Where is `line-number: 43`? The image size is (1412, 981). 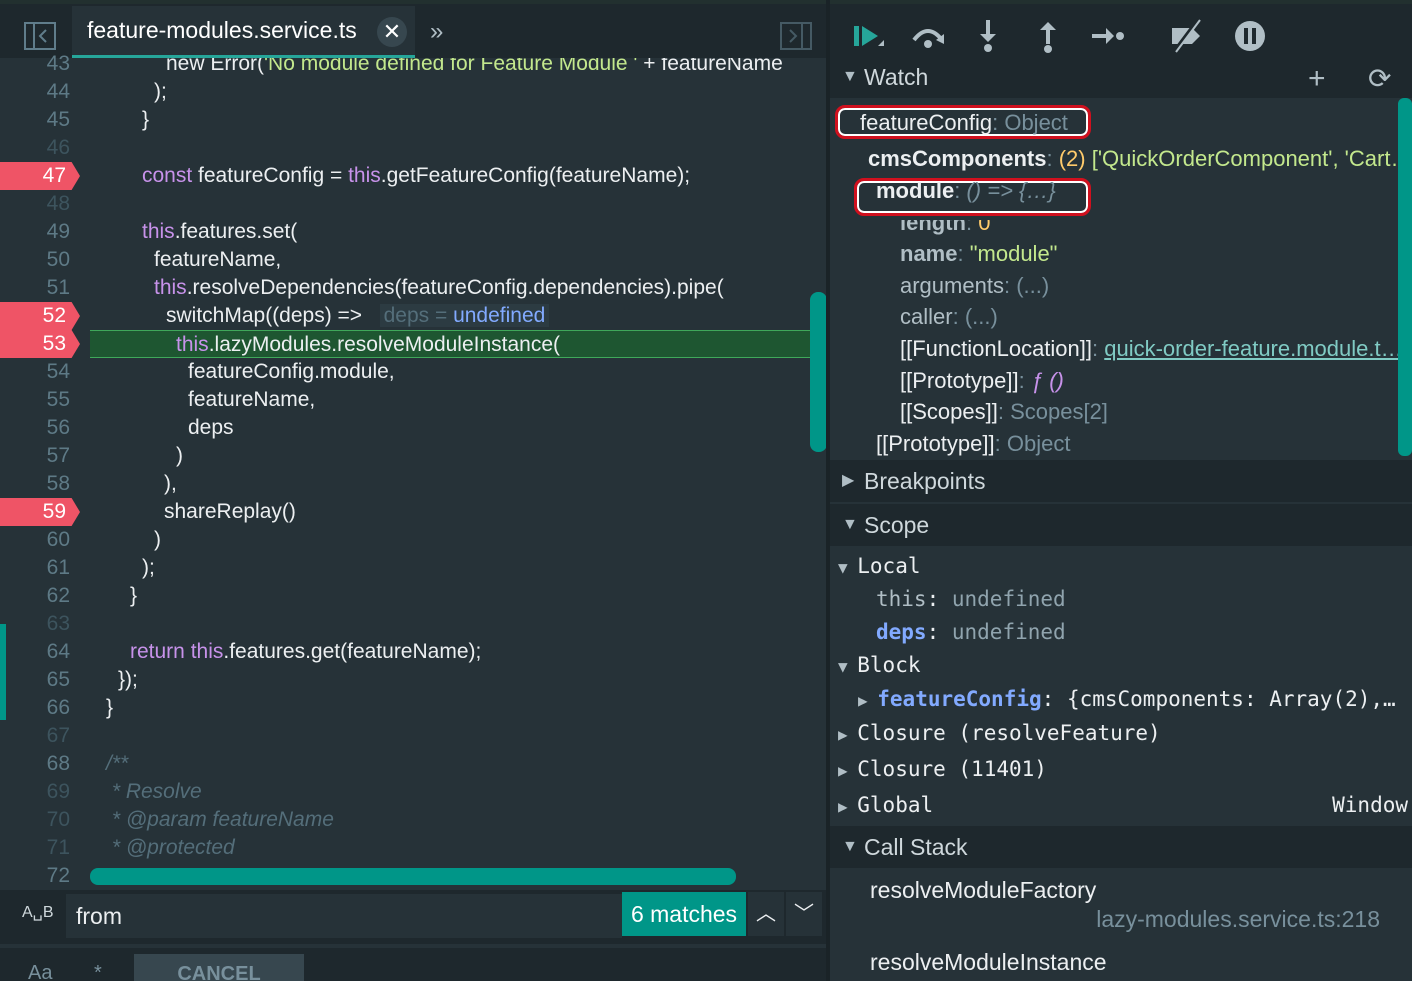 line-number: 43 is located at coordinates (40, 64).